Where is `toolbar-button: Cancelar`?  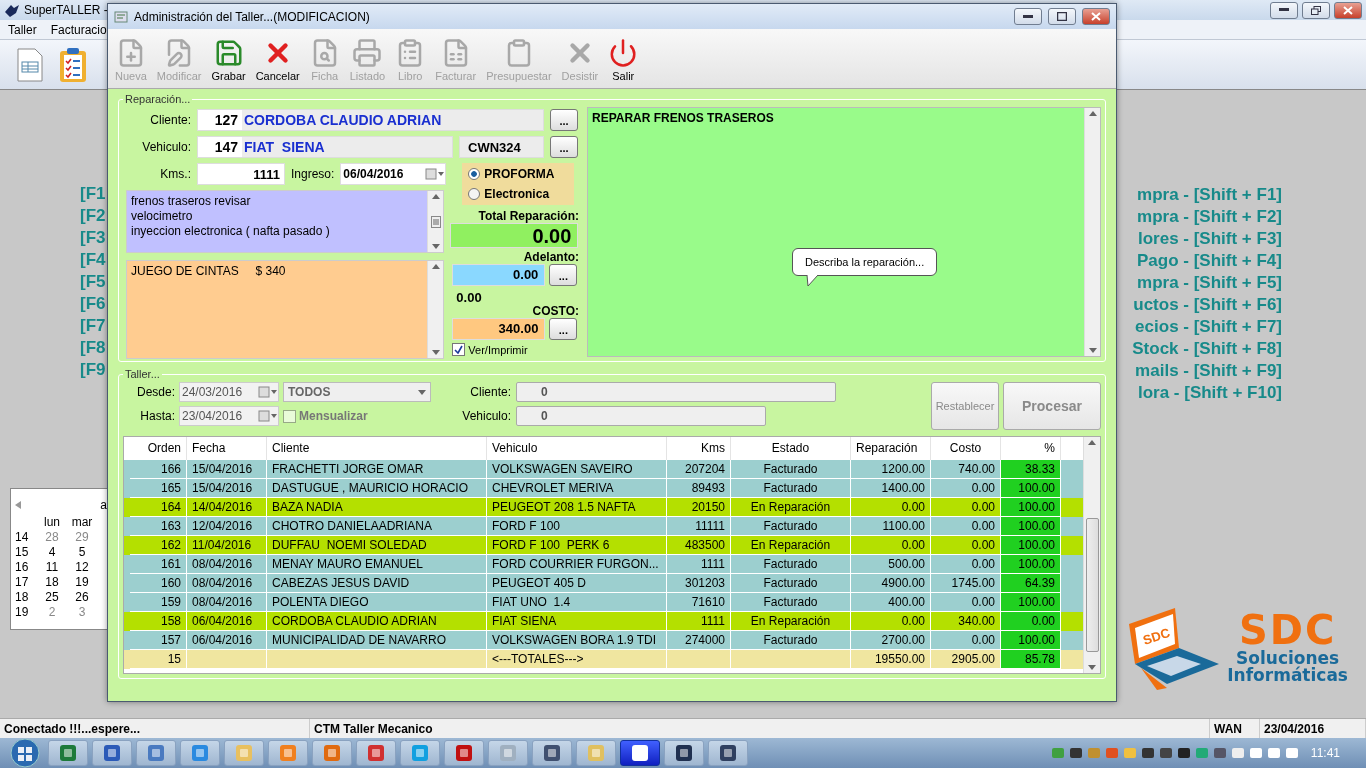
toolbar-button: Cancelar is located at coordinates (277, 60).